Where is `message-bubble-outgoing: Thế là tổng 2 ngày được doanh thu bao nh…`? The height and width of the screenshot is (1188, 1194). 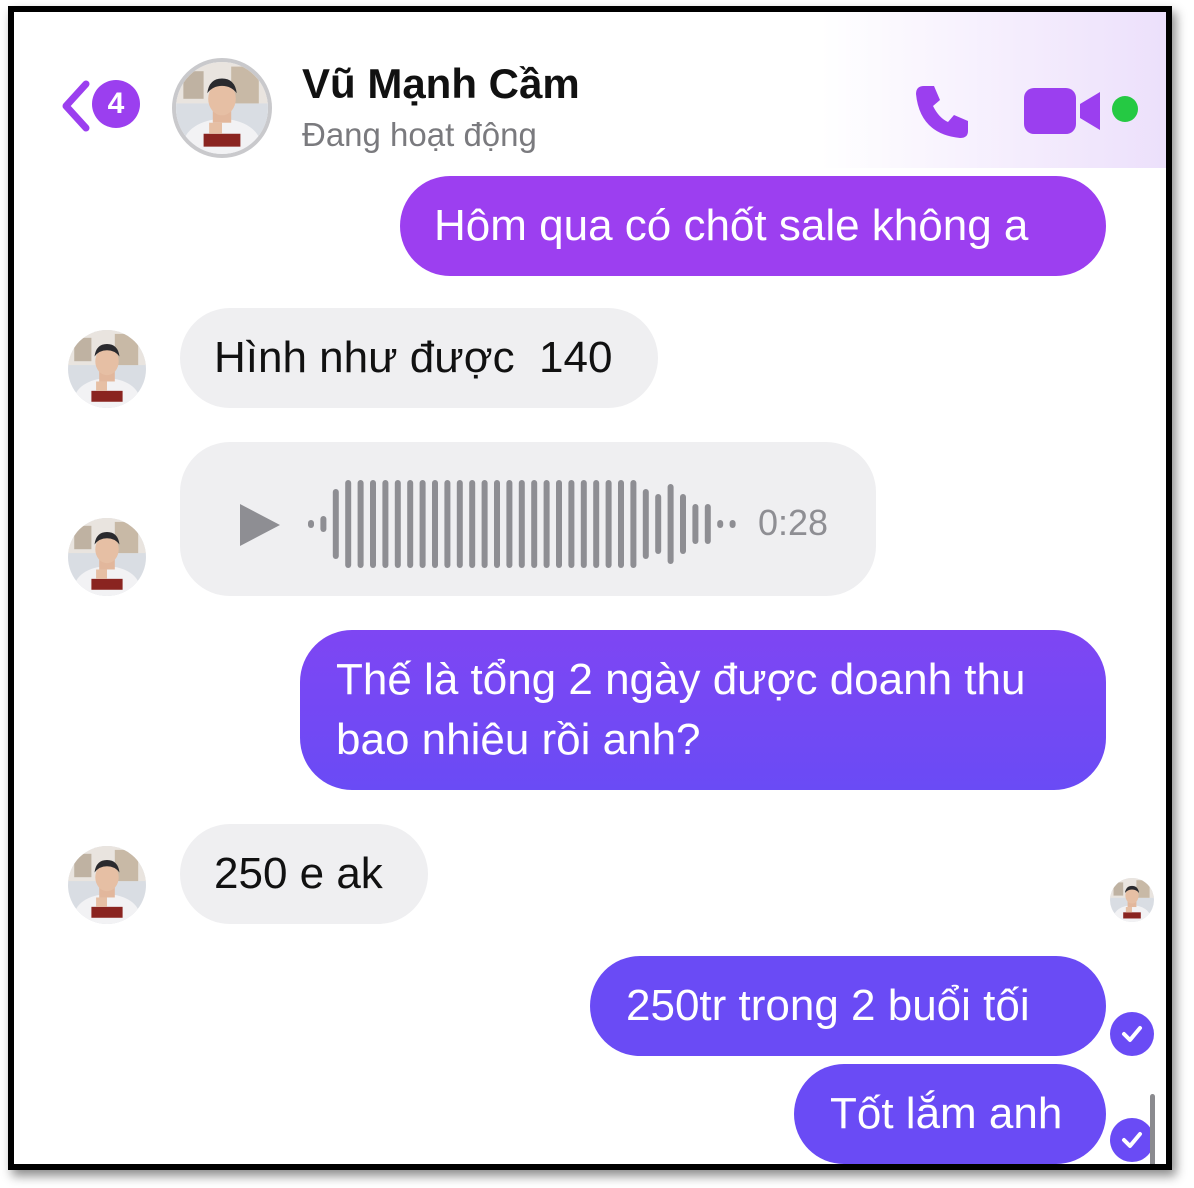 message-bubble-outgoing: Thế là tổng 2 ngày được doanh thu bao nh… is located at coordinates (703, 710).